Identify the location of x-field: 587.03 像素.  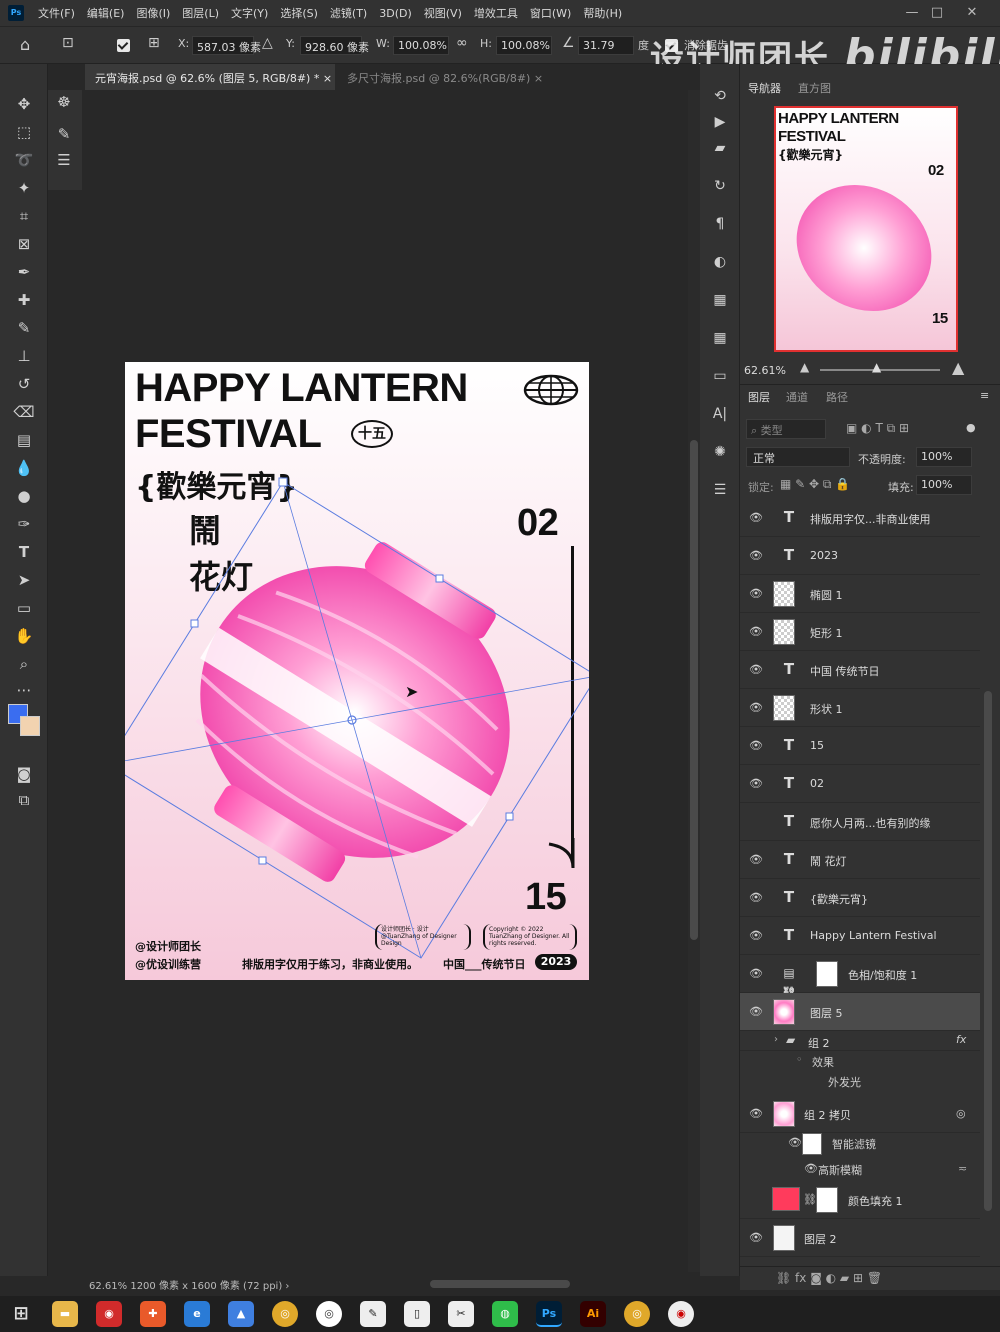
(226, 45).